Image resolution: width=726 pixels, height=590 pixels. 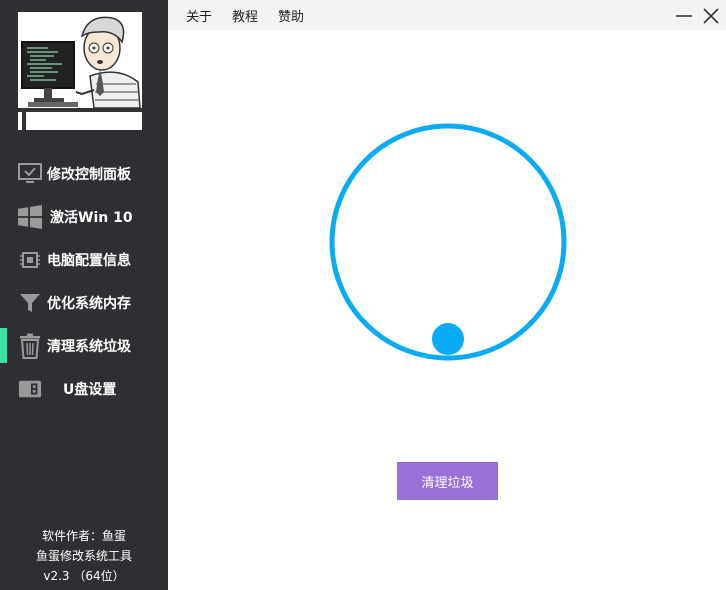 What do you see at coordinates (30, 260) in the screenshot?
I see `chip-icon` at bounding box center [30, 260].